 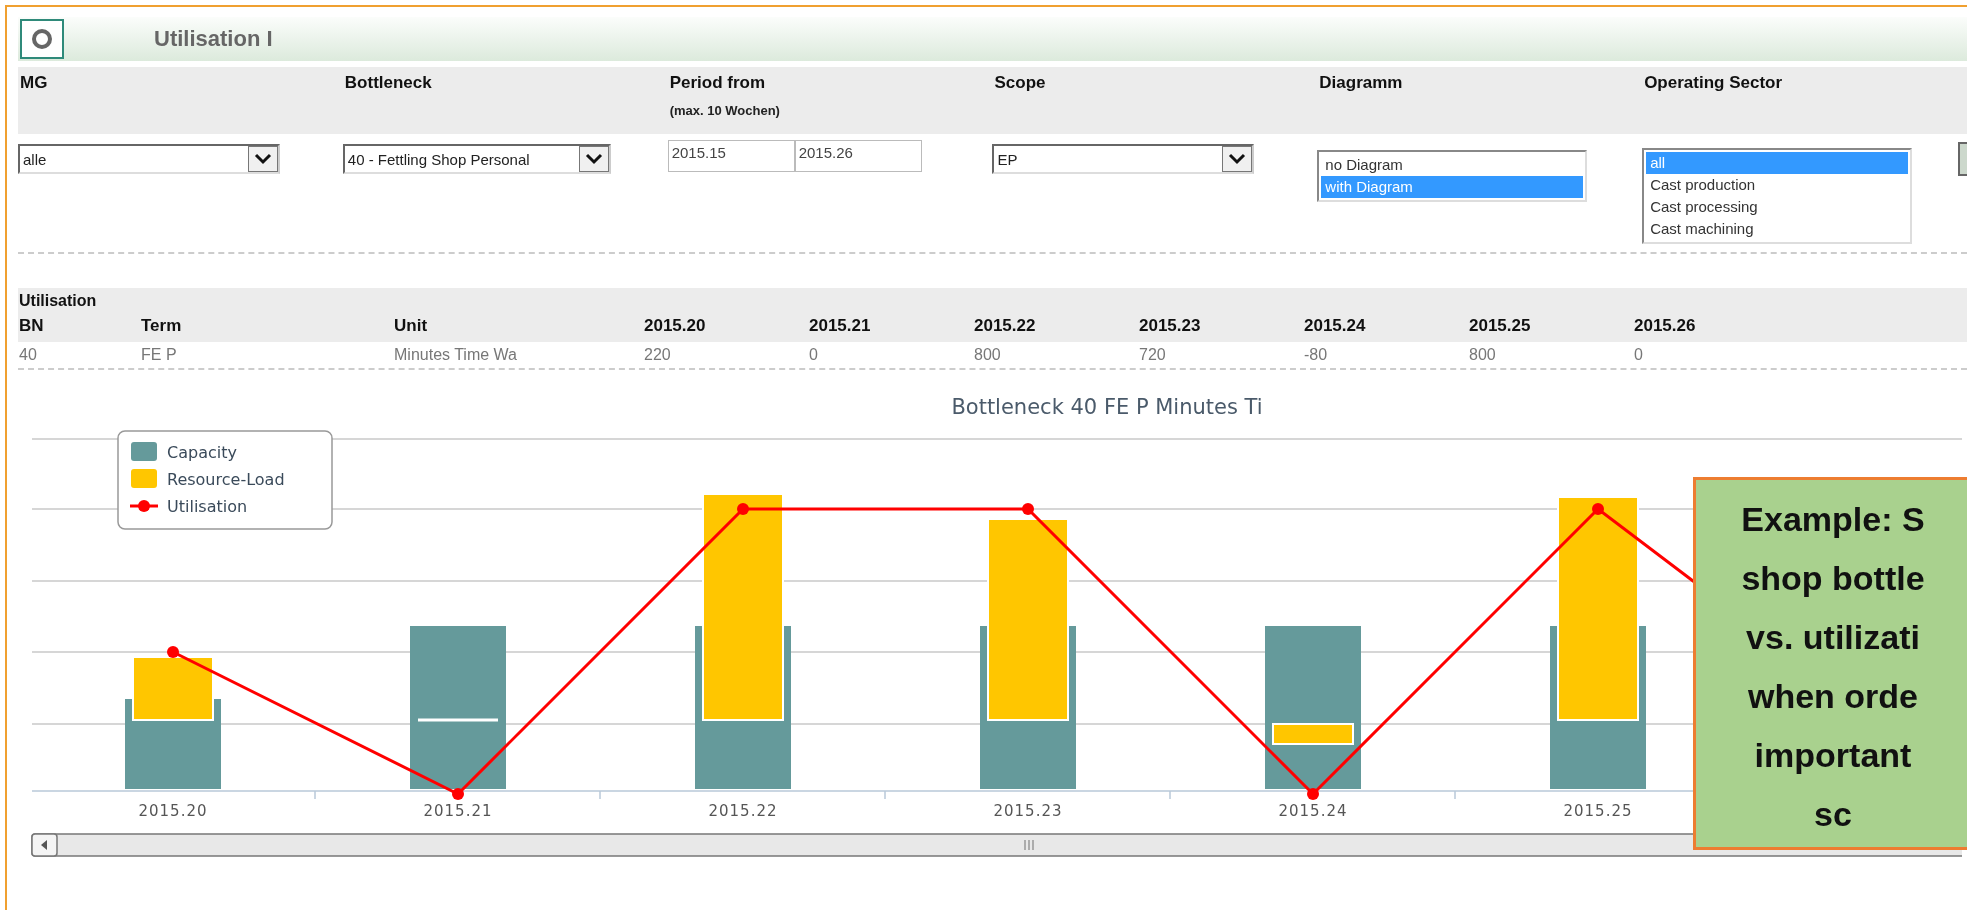 What do you see at coordinates (144, 506) in the screenshot?
I see `legend-line-icon` at bounding box center [144, 506].